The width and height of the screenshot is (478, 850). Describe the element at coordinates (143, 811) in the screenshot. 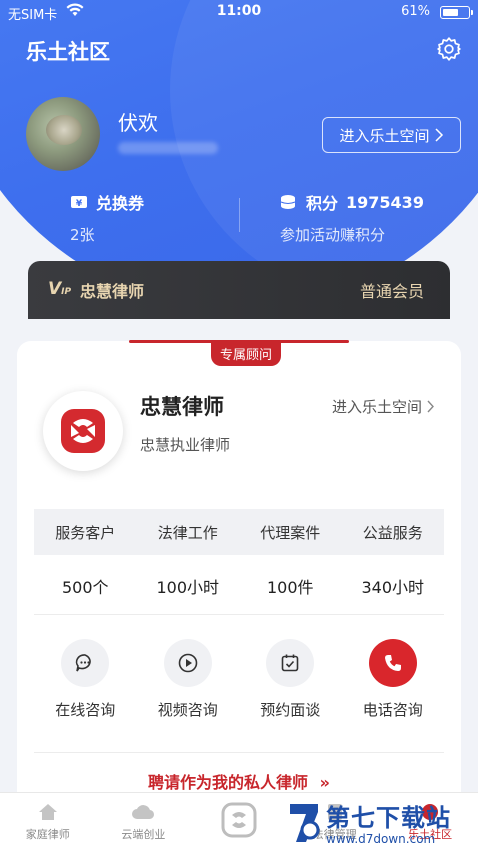

I see `cloud-icon` at that location.